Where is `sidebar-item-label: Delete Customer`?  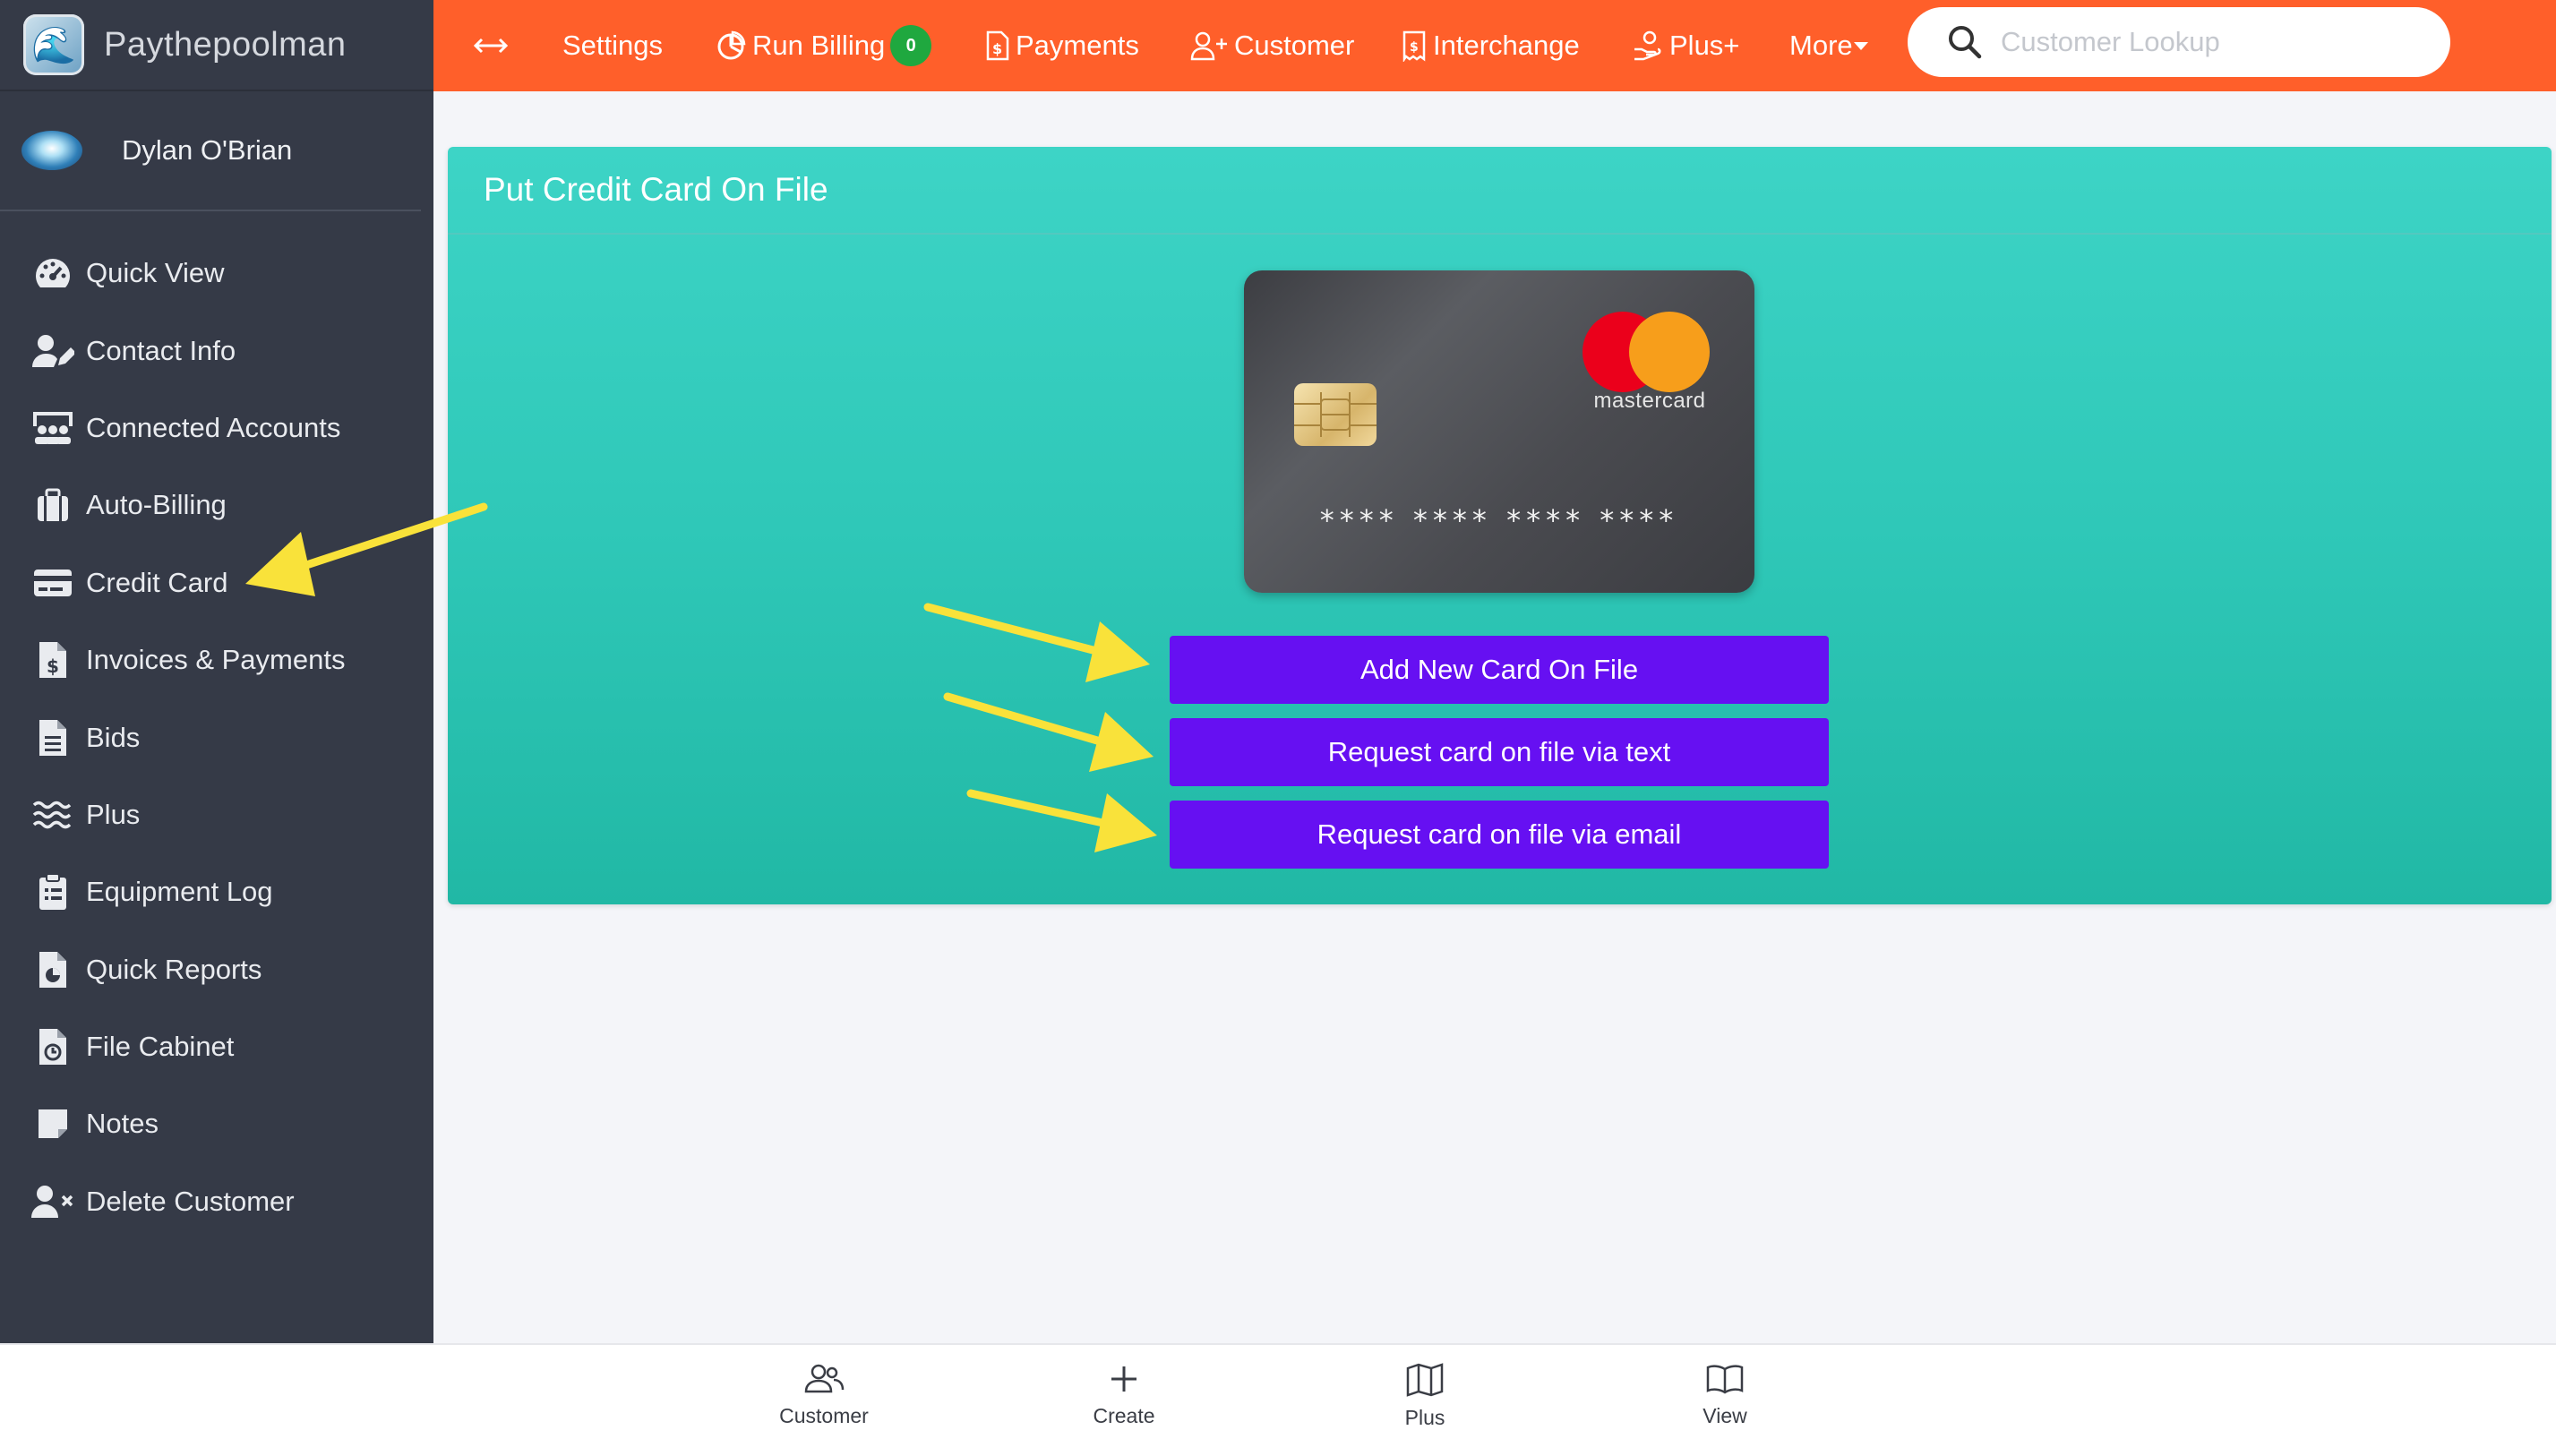
sidebar-item-label: Delete Customer is located at coordinates (190, 1201).